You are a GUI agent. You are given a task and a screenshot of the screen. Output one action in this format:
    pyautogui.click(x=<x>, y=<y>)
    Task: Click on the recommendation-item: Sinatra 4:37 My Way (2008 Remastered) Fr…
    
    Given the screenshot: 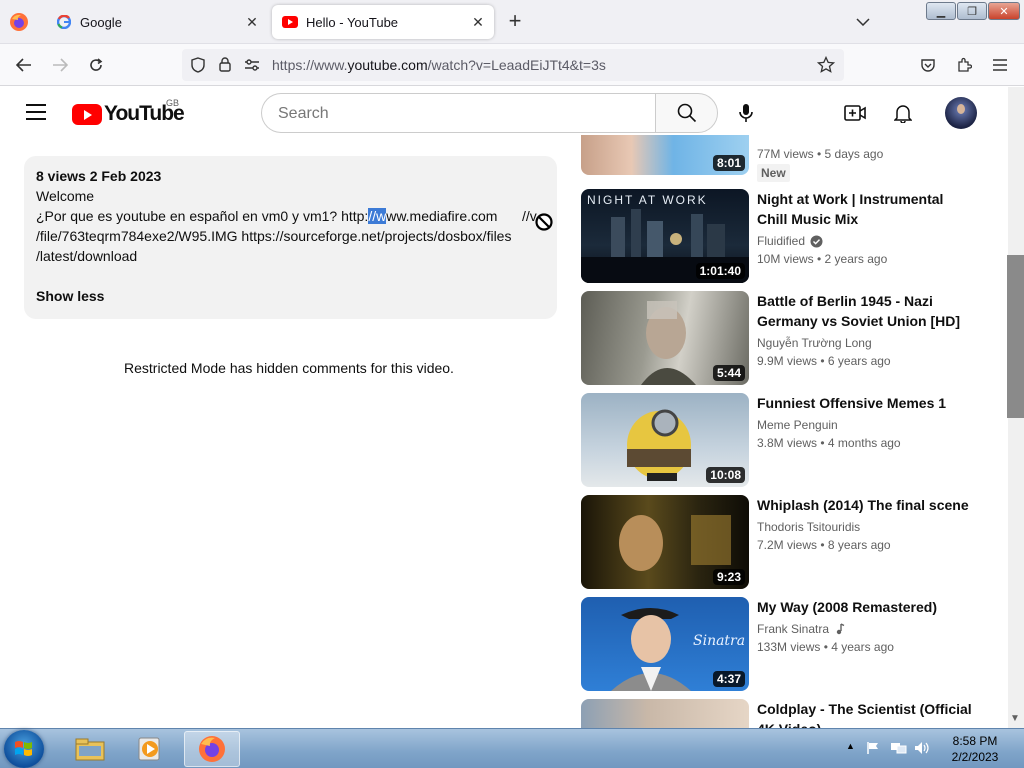 What is the action you would take?
    pyautogui.click(x=781, y=644)
    